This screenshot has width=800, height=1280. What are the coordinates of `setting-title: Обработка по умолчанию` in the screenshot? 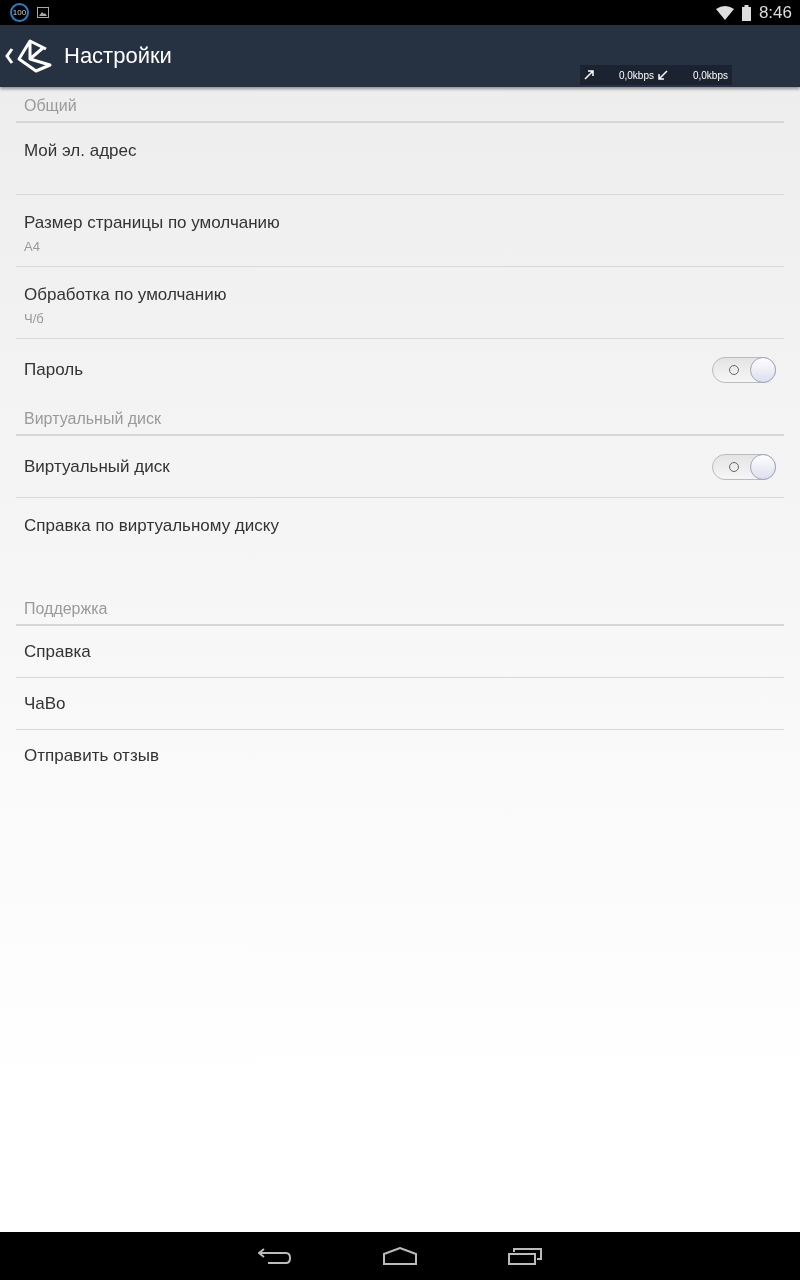 It's located at (400, 295).